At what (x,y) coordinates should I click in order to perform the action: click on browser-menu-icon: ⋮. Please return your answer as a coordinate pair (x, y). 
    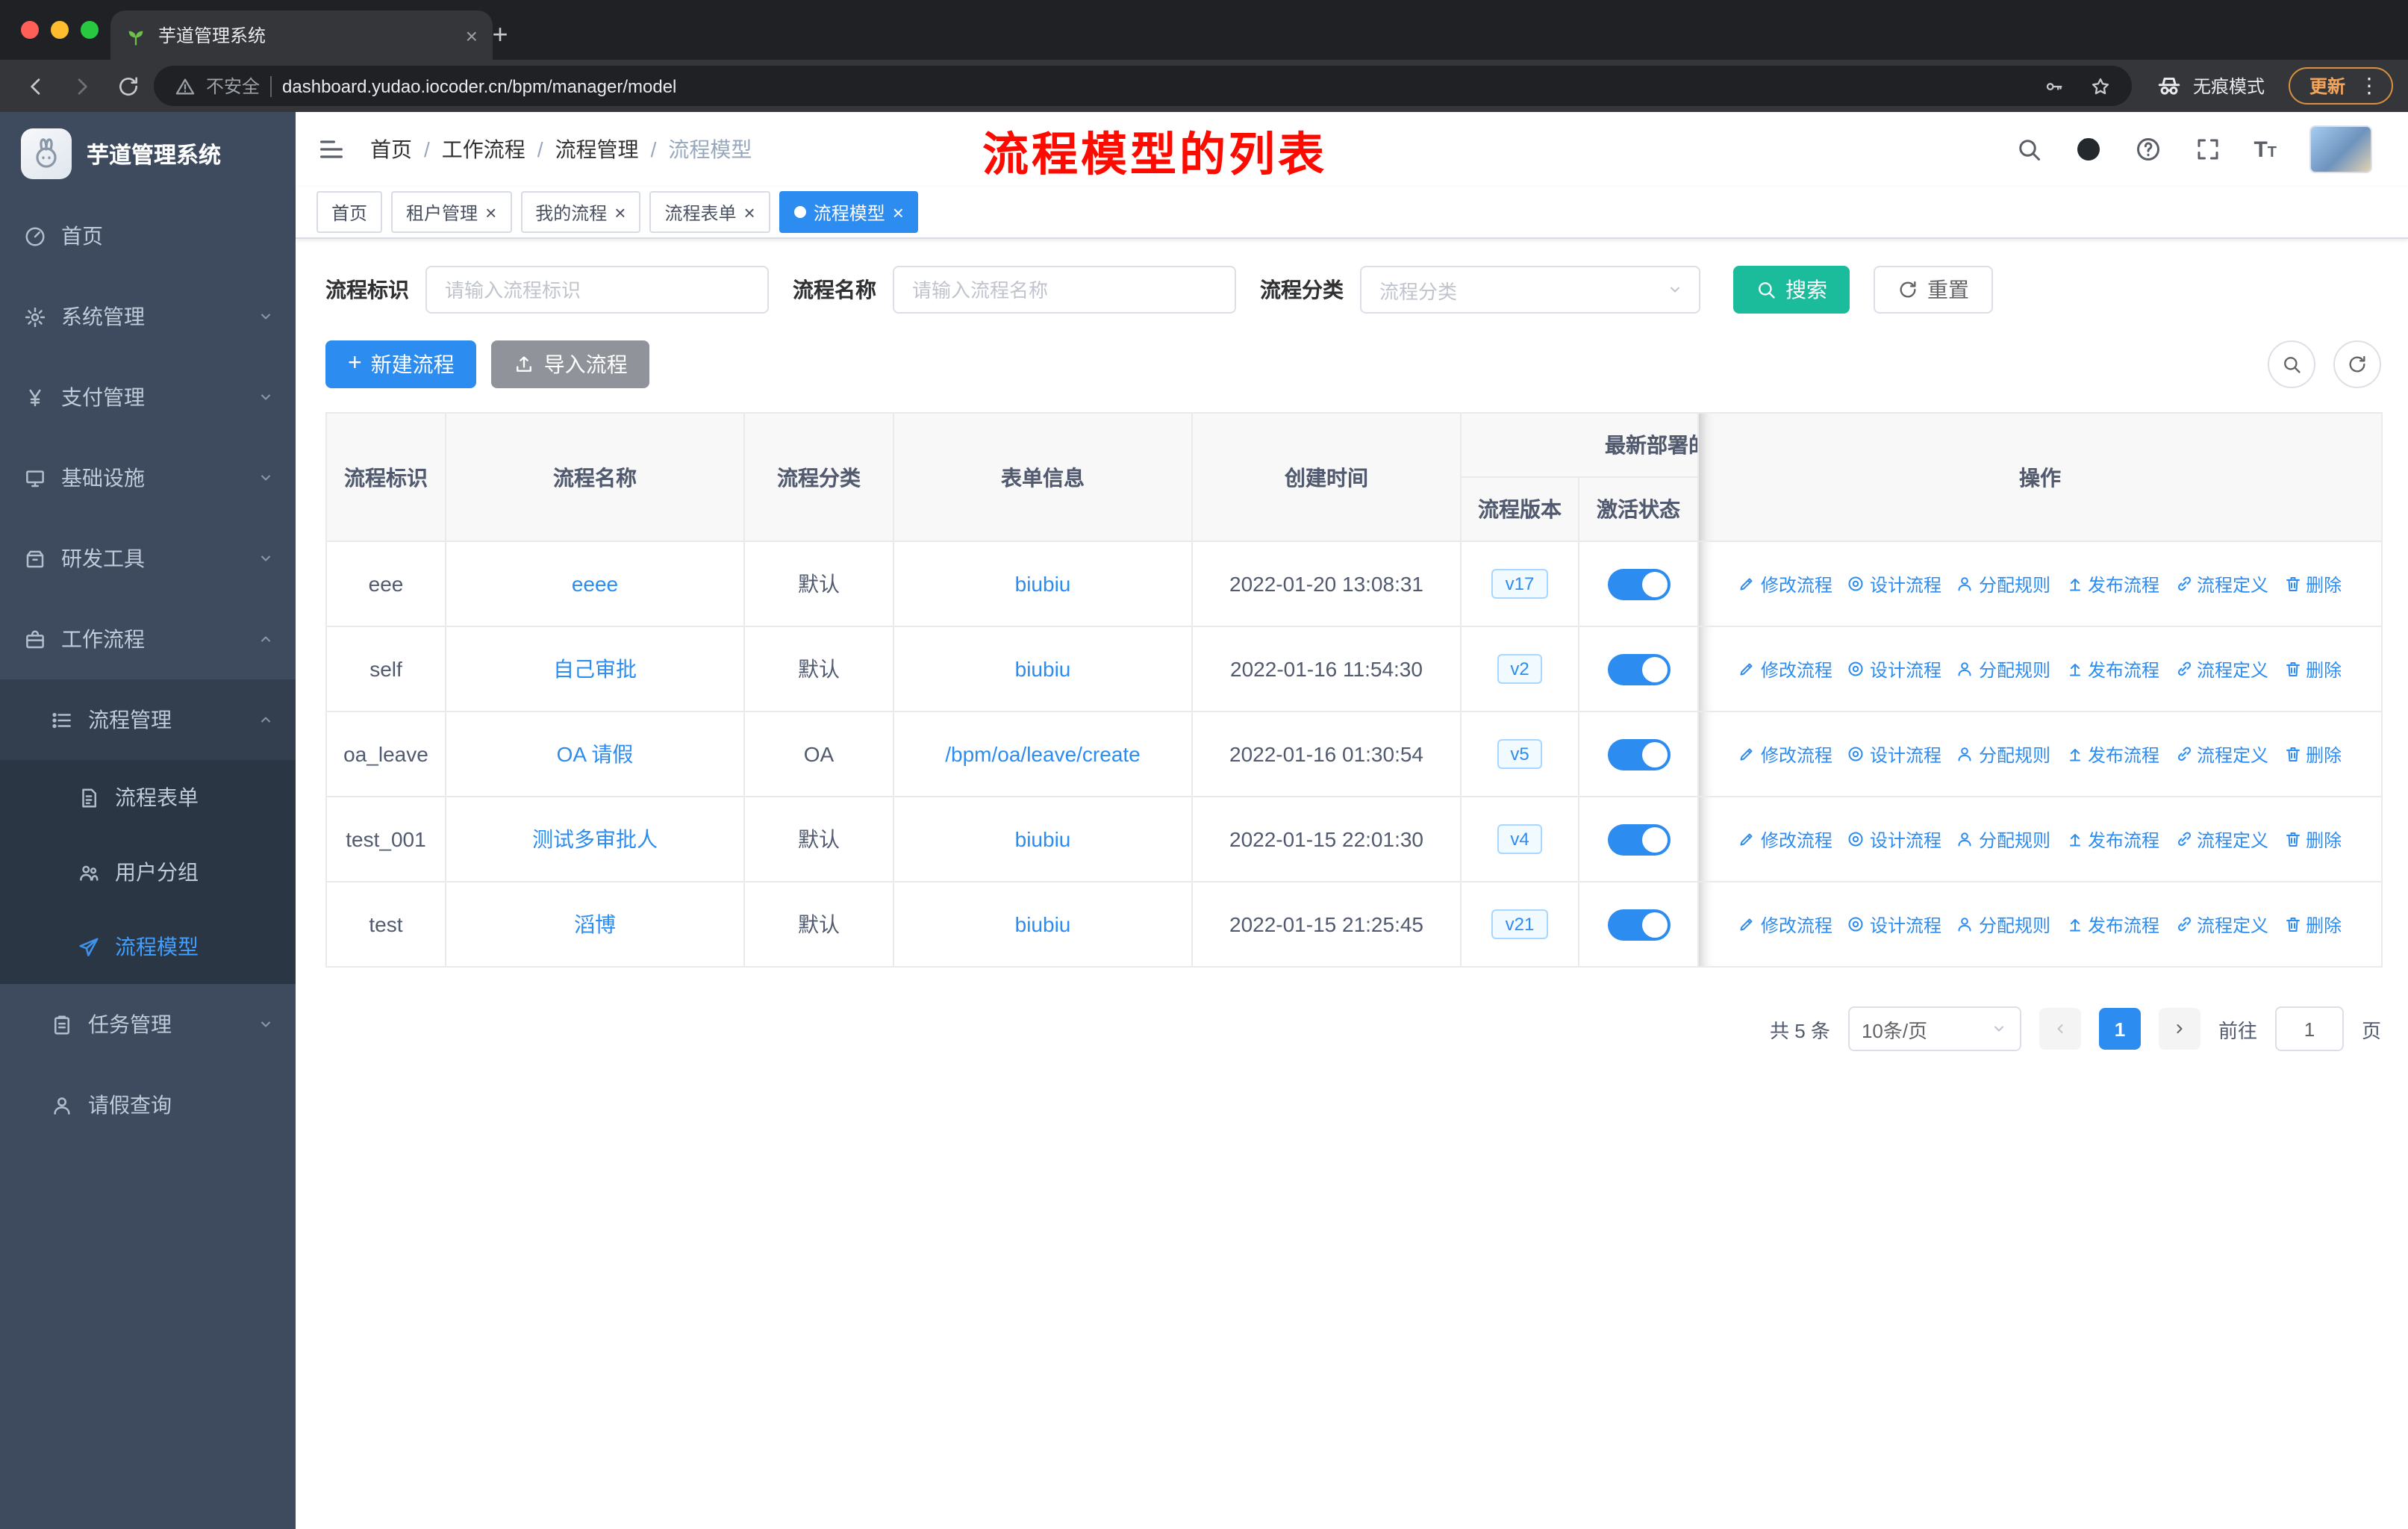
    Looking at the image, I should click on (2369, 86).